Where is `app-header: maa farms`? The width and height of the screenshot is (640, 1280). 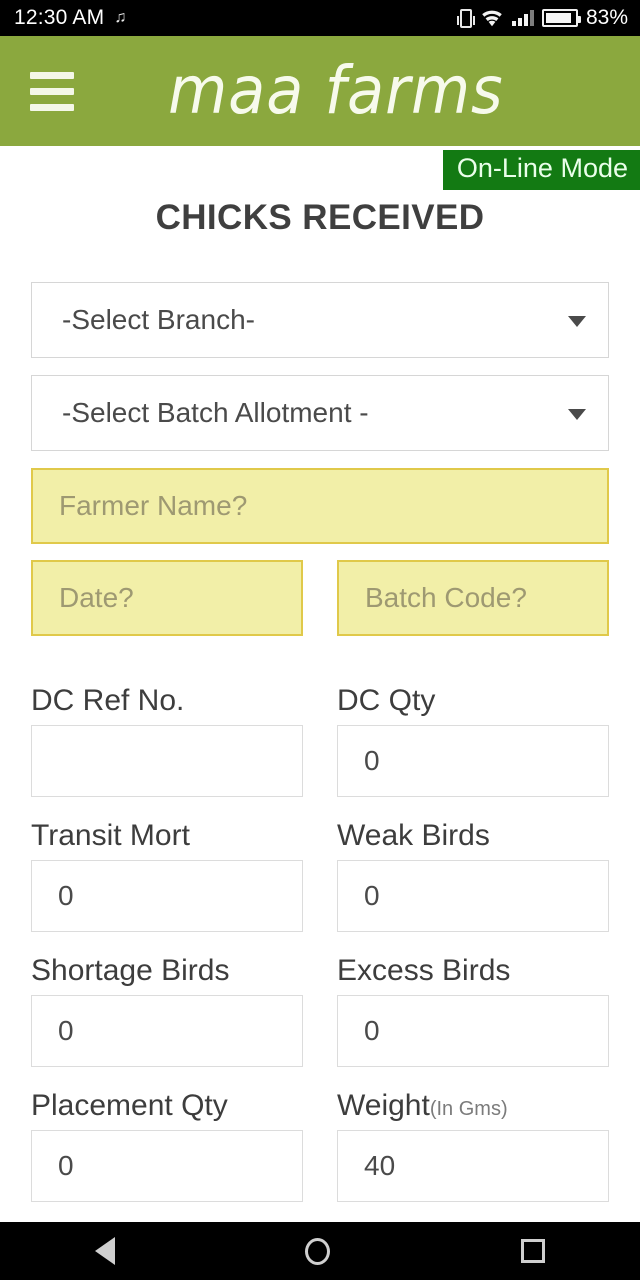 app-header: maa farms is located at coordinates (320, 91).